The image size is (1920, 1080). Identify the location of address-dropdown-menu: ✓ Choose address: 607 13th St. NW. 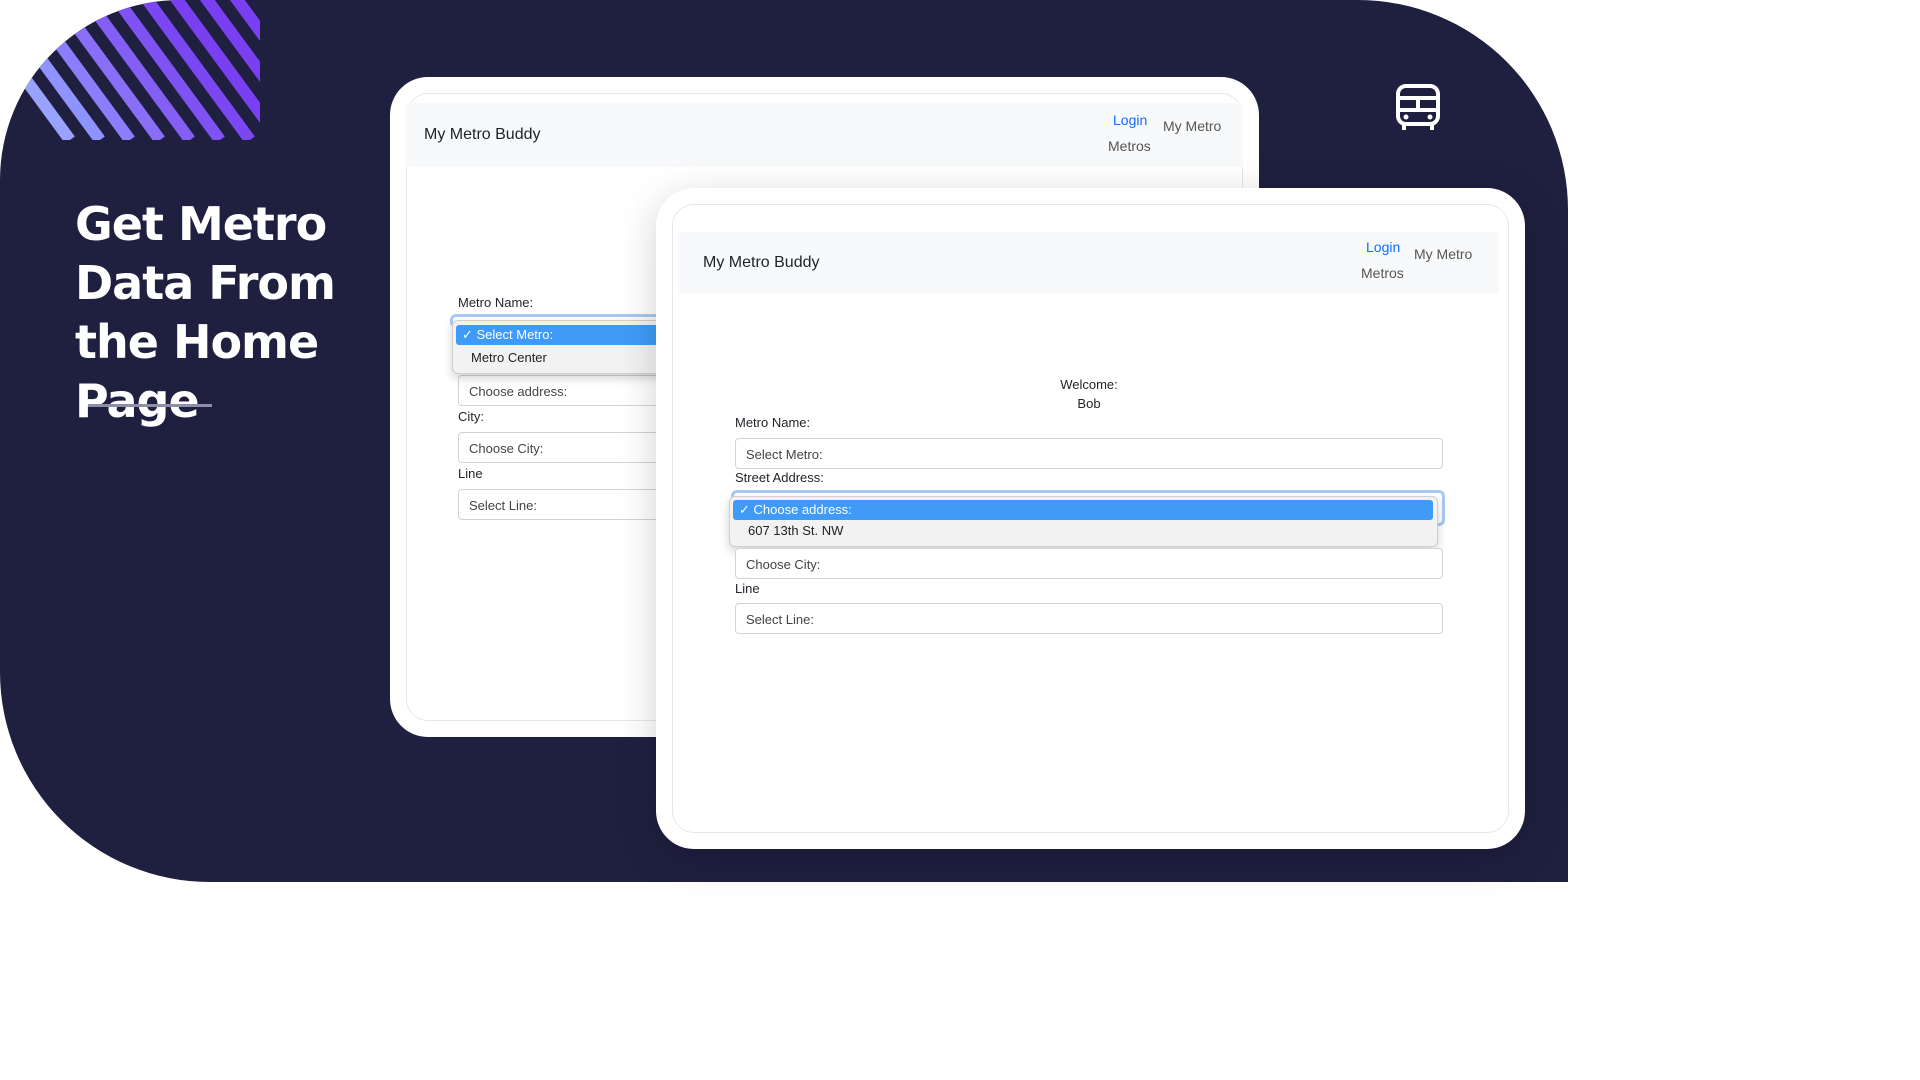
(1083, 521).